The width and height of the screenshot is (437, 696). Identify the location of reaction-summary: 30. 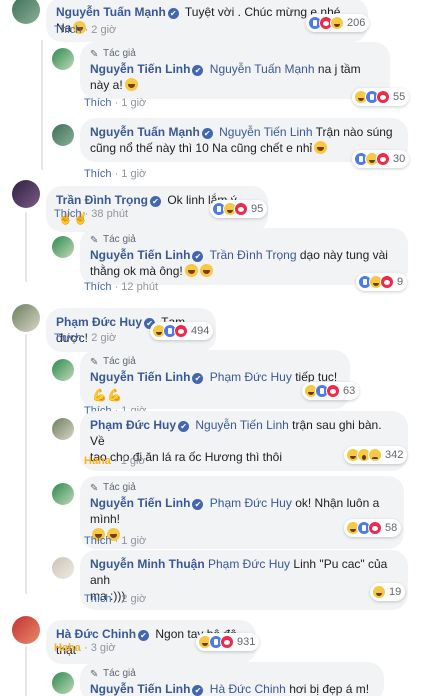
(381, 159).